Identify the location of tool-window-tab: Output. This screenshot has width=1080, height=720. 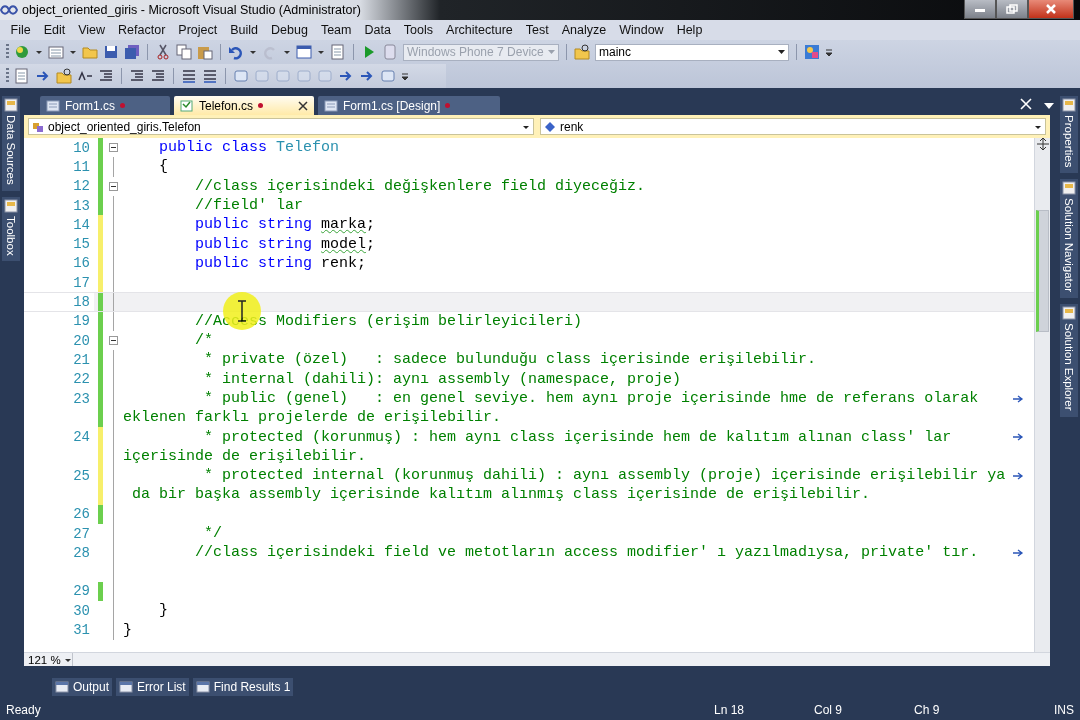
(82, 686).